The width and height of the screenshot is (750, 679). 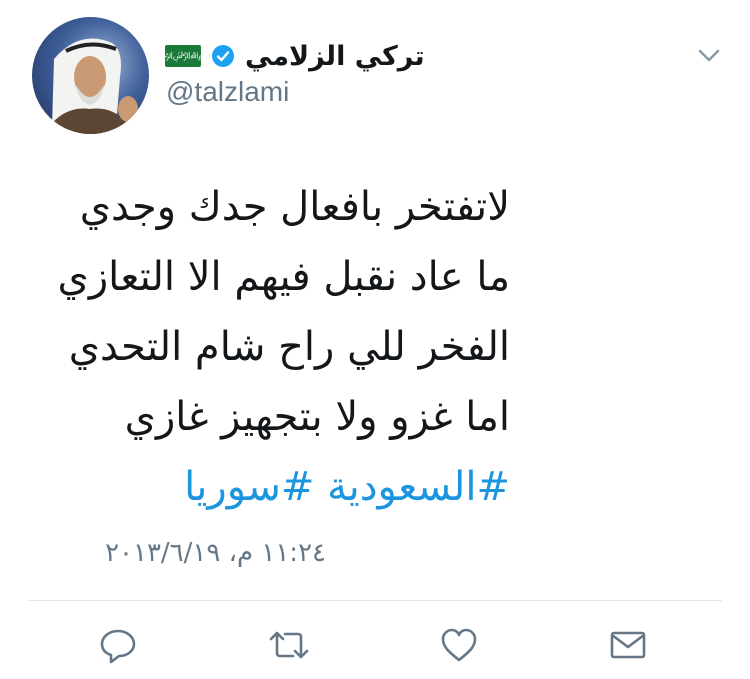 What do you see at coordinates (181, 553) in the screenshot?
I see `tweet-timestamp: ١١:٢٤ م، ٢٠١٣/٦/١٩` at bounding box center [181, 553].